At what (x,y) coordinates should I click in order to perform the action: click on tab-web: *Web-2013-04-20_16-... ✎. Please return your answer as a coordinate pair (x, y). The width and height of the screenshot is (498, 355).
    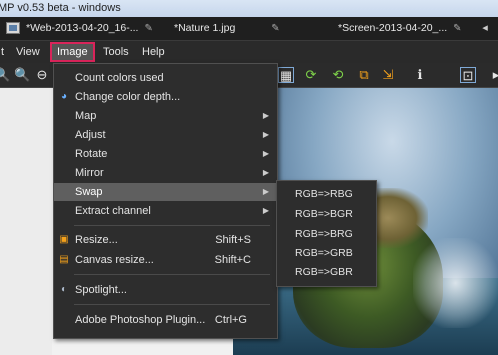
    Looking at the image, I should click on (89, 28).